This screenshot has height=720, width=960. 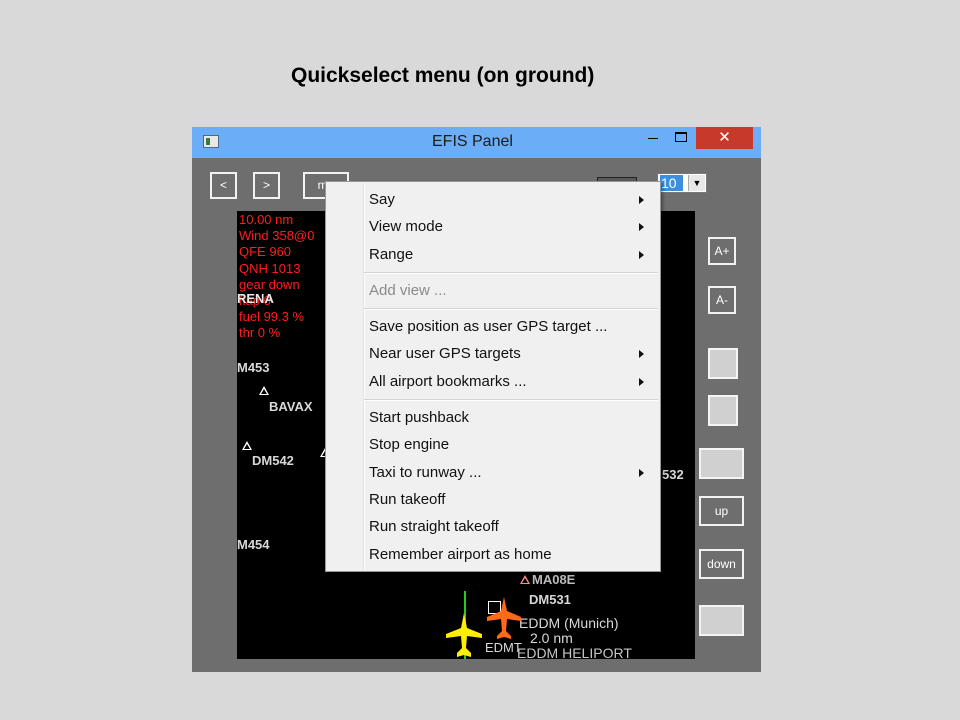 I want to click on info-line: fuel 99.3 %, so click(x=272, y=317).